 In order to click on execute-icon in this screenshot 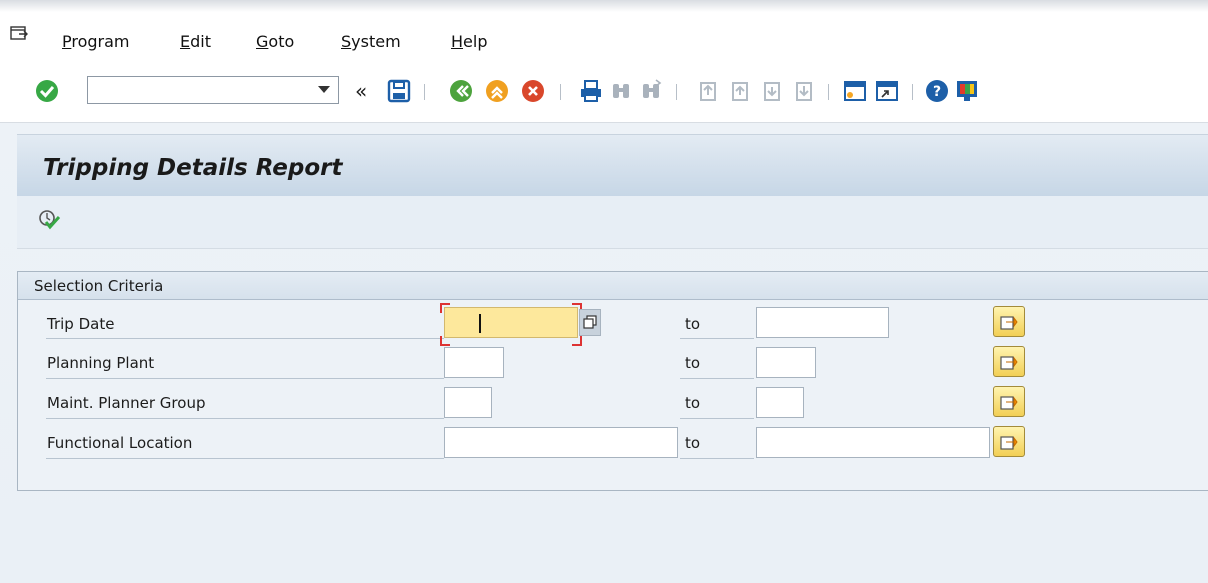, I will do `click(49, 219)`.